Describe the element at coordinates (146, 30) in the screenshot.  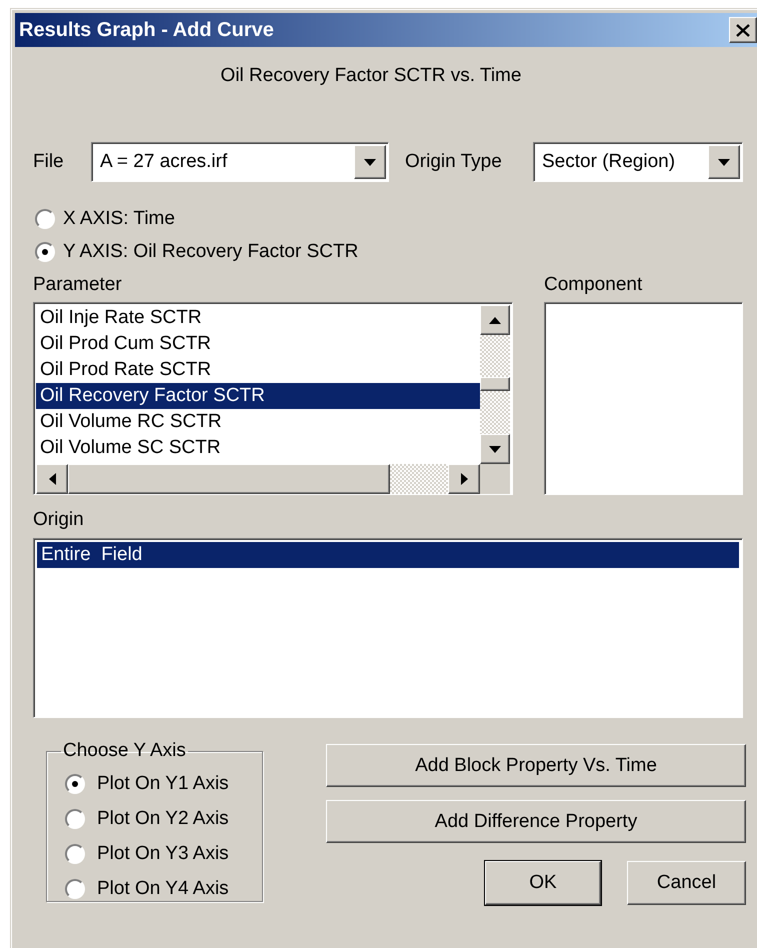
I see `window-title: Results Graph - Add Curve` at that location.